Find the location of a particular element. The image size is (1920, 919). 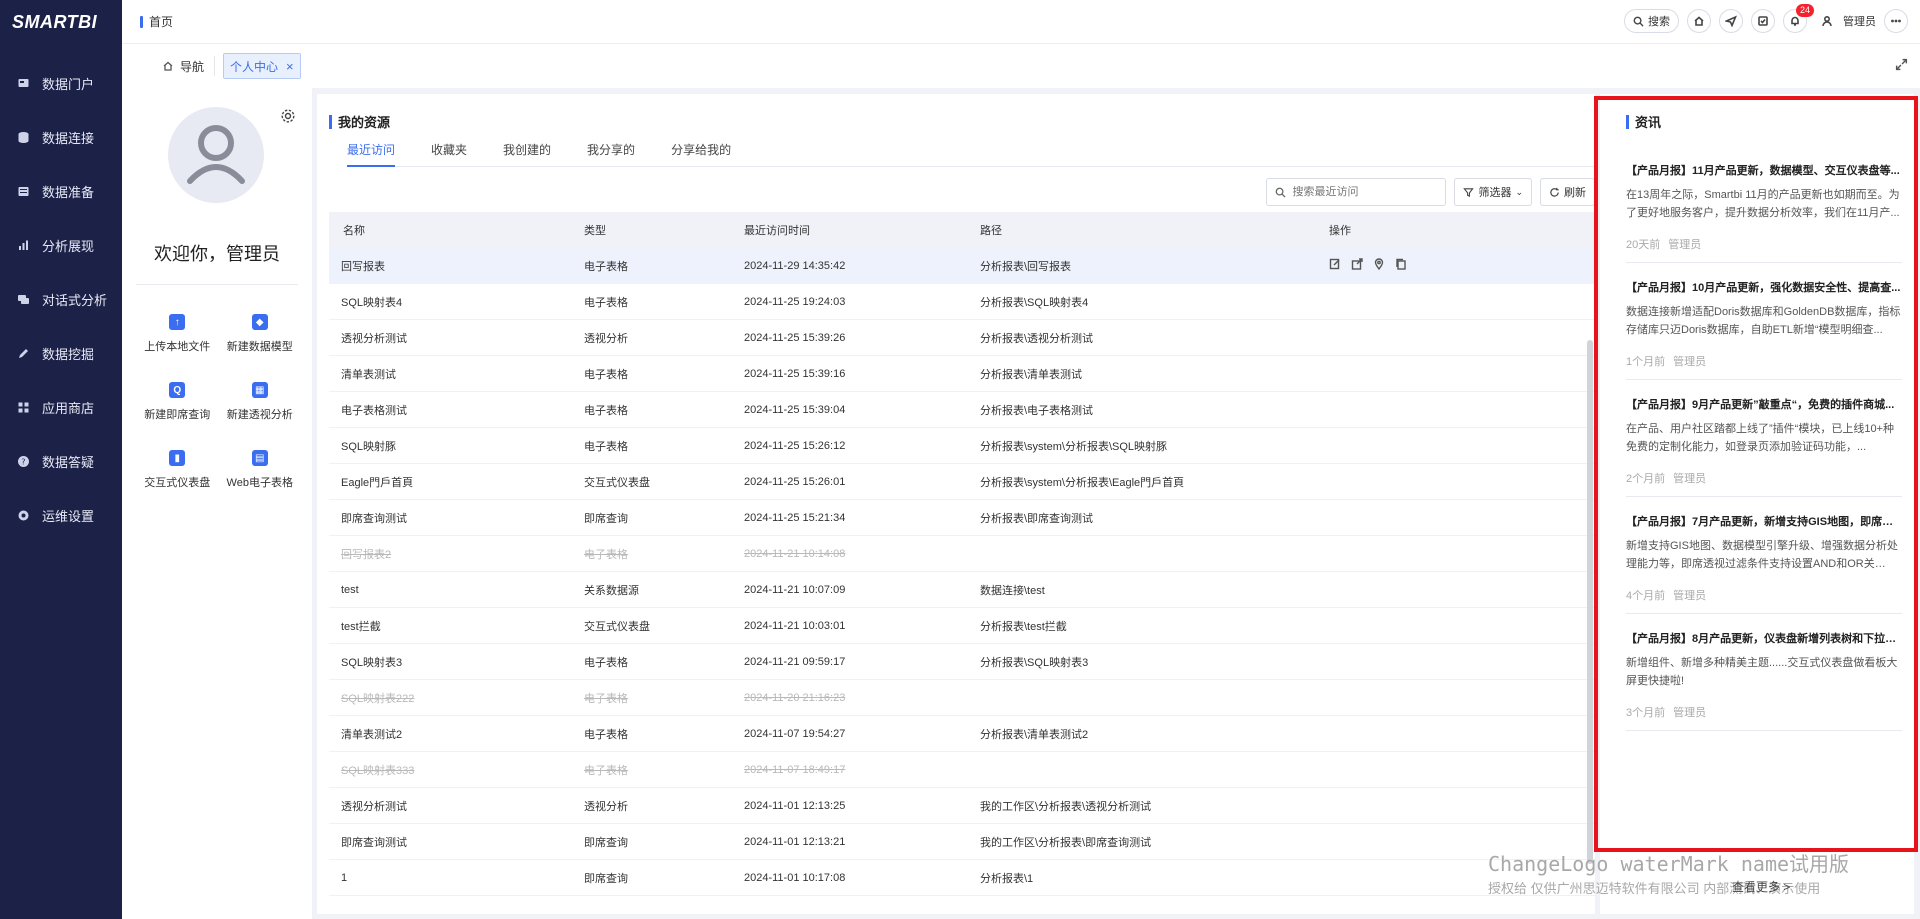

table-row: SQL映射表333 电子表格 2024-11-07 18:49:17 is located at coordinates (962, 770).